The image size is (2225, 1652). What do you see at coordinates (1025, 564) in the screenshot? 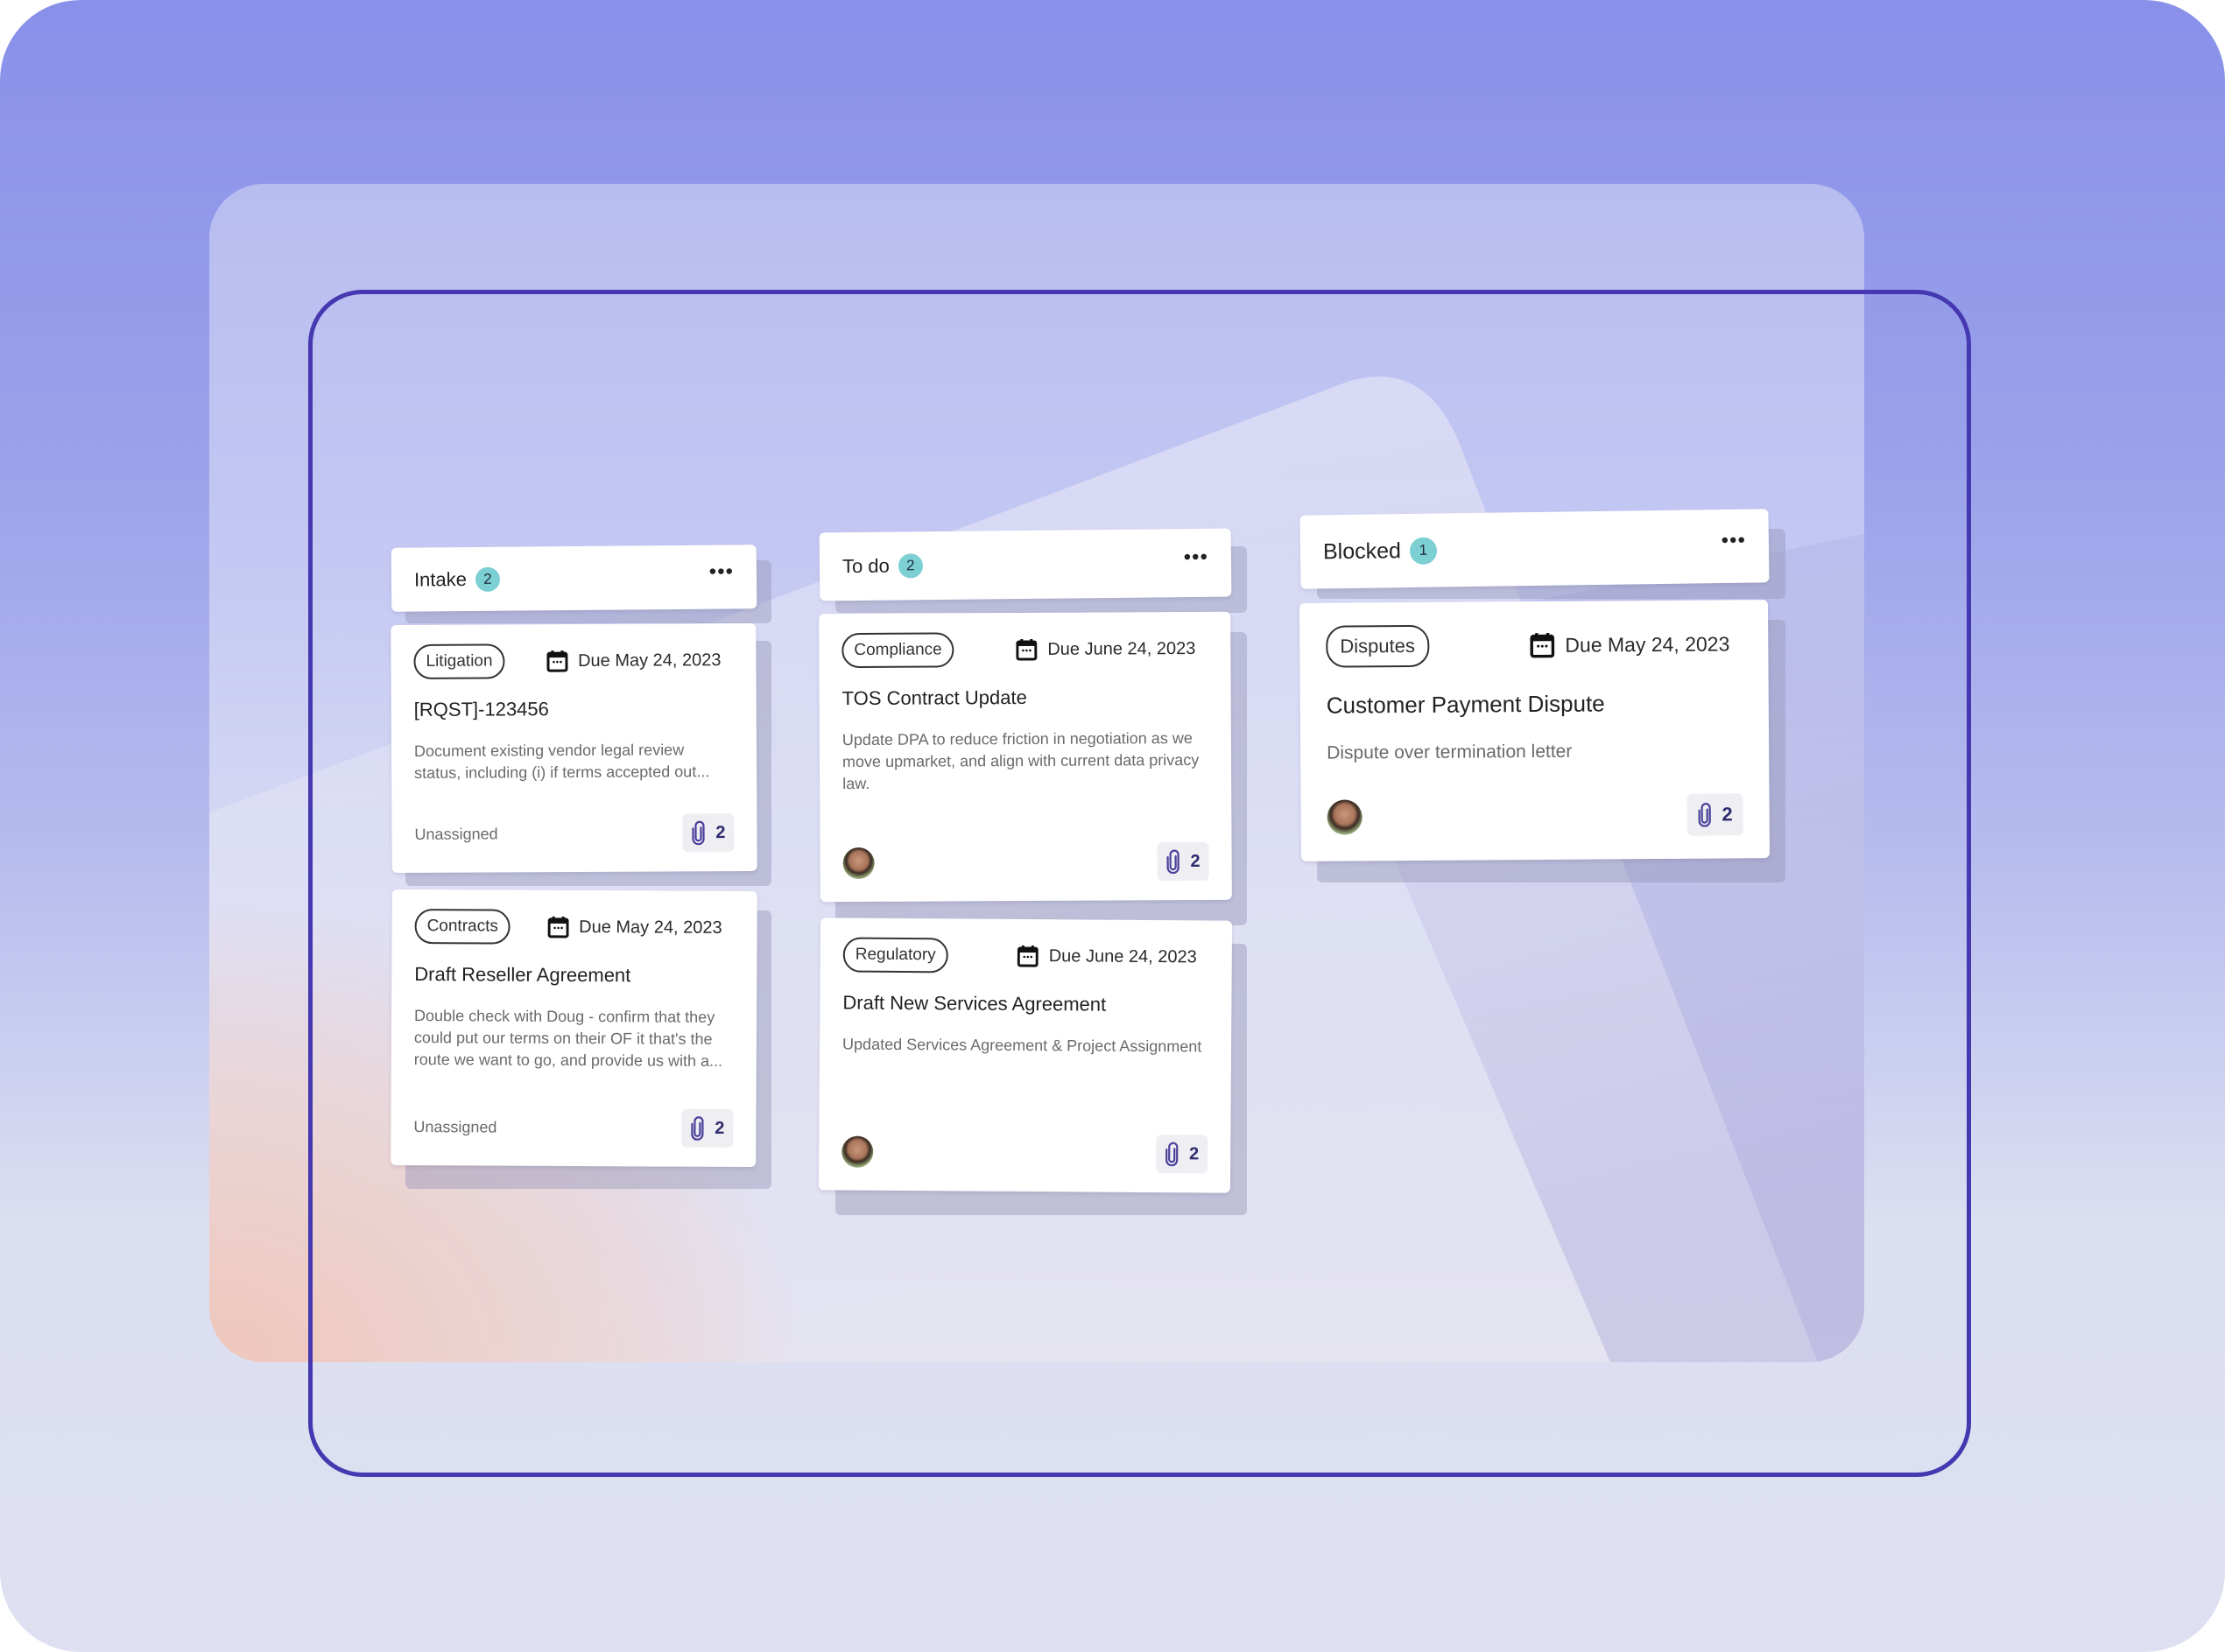
I see `column-header: To do 2 •••` at bounding box center [1025, 564].